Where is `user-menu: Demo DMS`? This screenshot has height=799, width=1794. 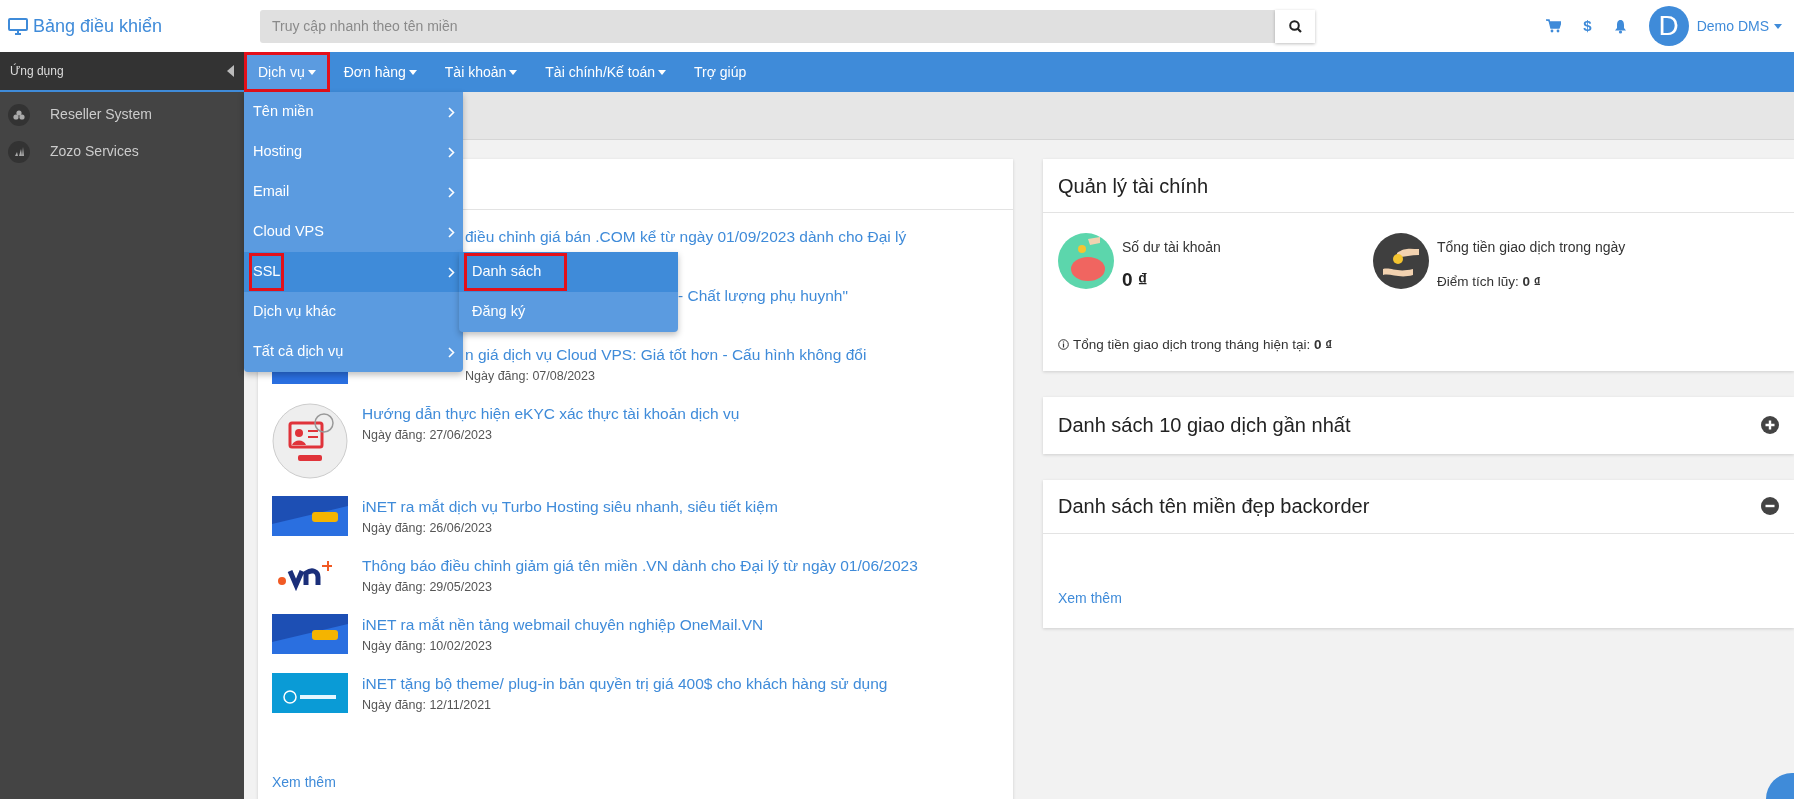
user-menu: Demo DMS is located at coordinates (1739, 26).